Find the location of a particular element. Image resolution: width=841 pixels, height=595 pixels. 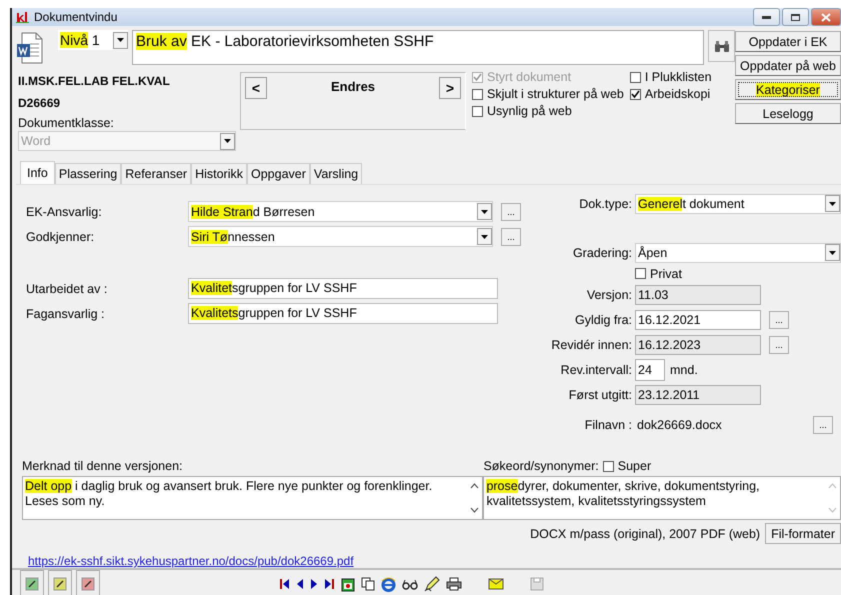

glasses-icon is located at coordinates (410, 584).